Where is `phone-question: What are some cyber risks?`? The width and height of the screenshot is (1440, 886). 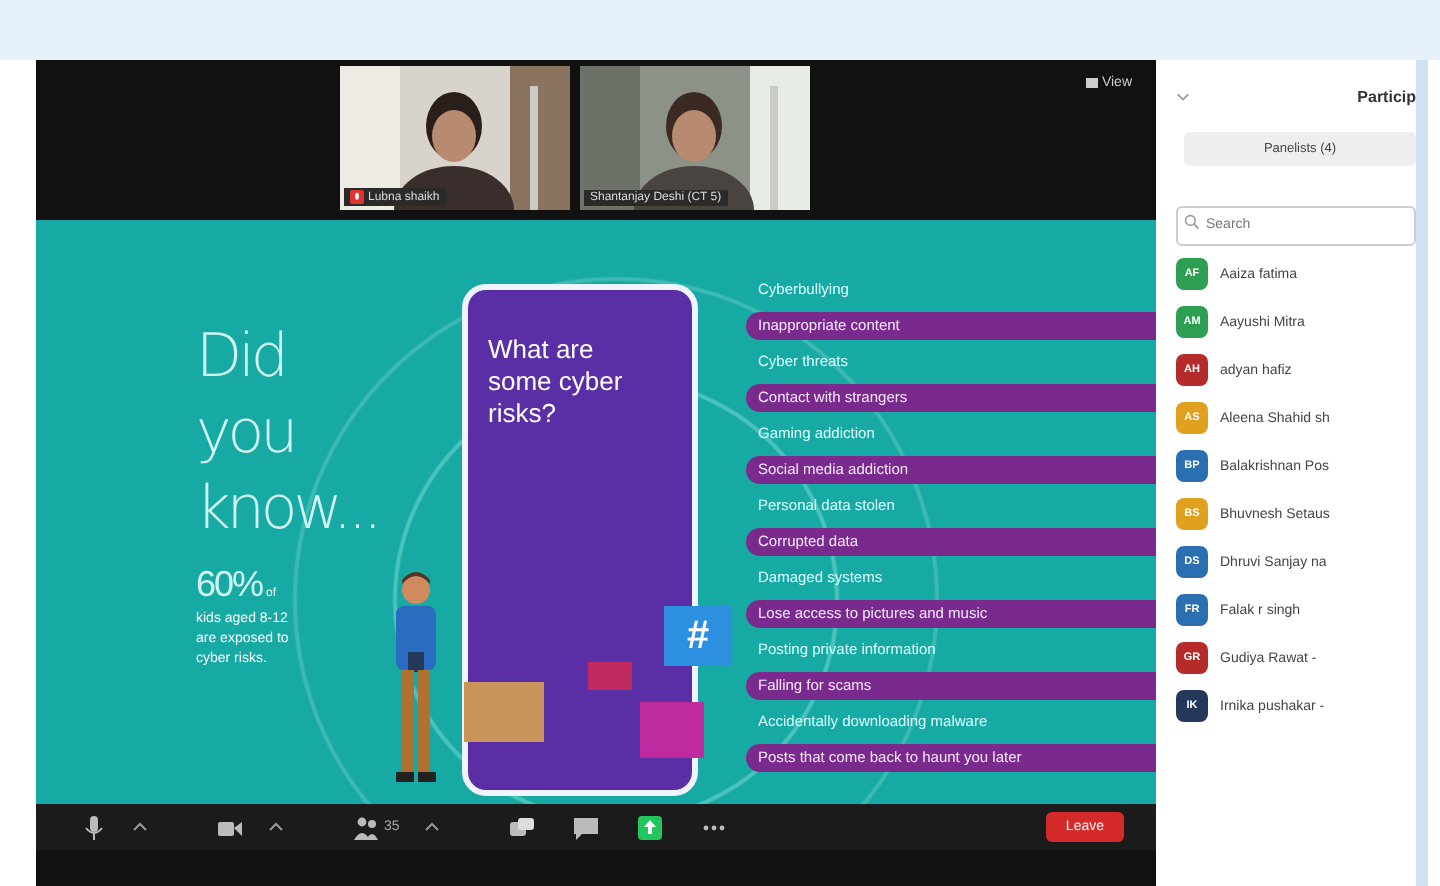 phone-question: What are some cyber risks? is located at coordinates (555, 381).